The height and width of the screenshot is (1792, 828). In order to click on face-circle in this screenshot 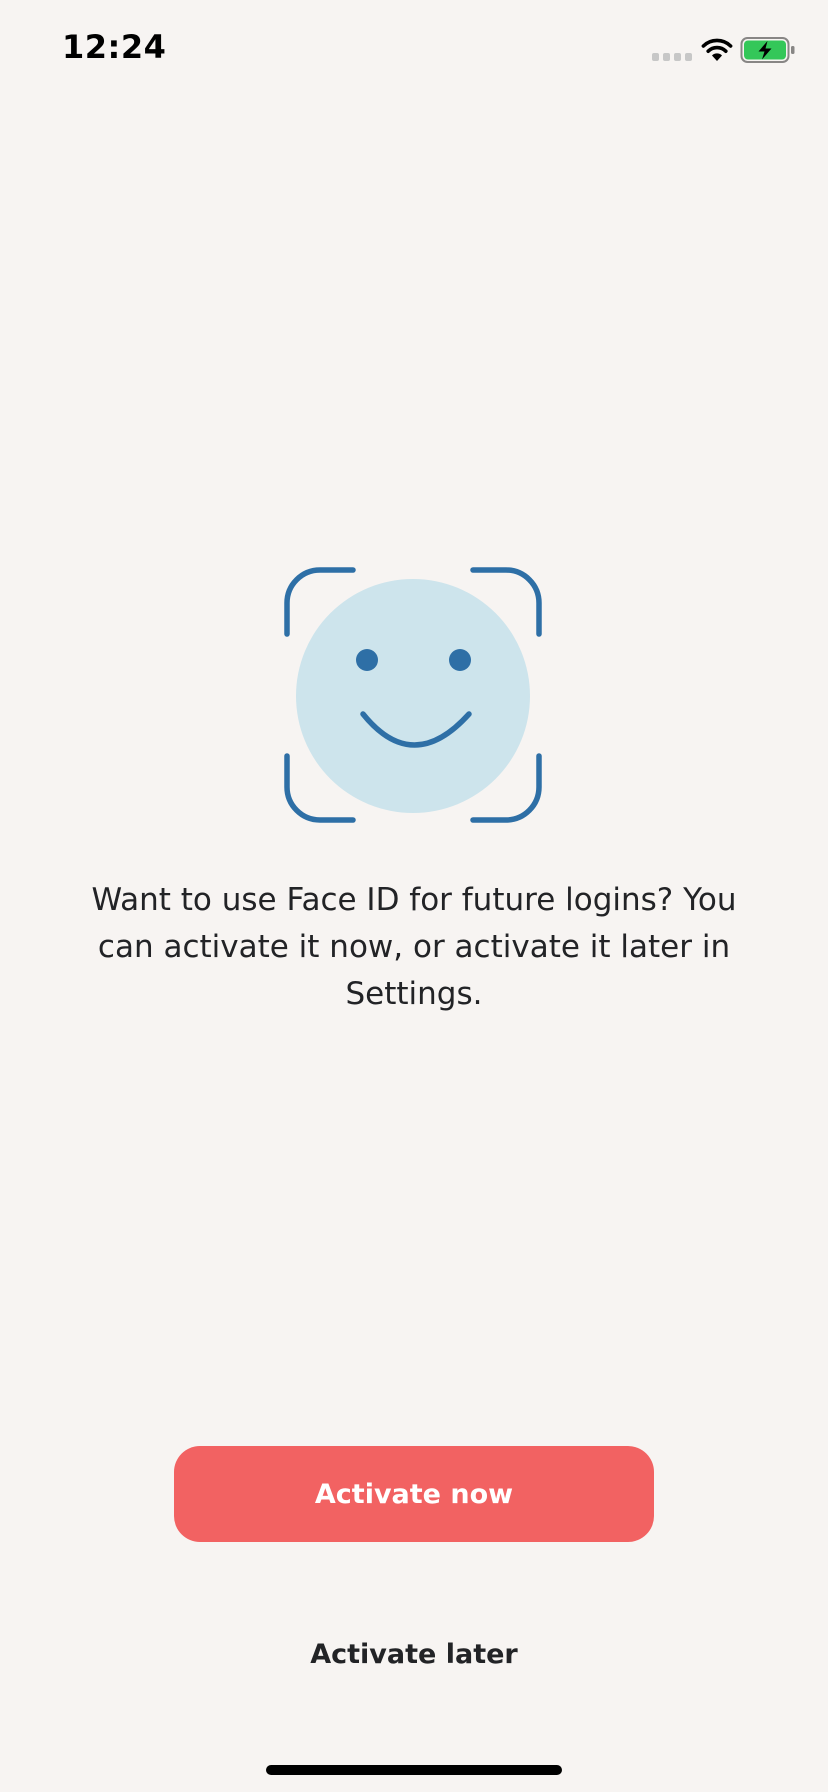, I will do `click(413, 696)`.